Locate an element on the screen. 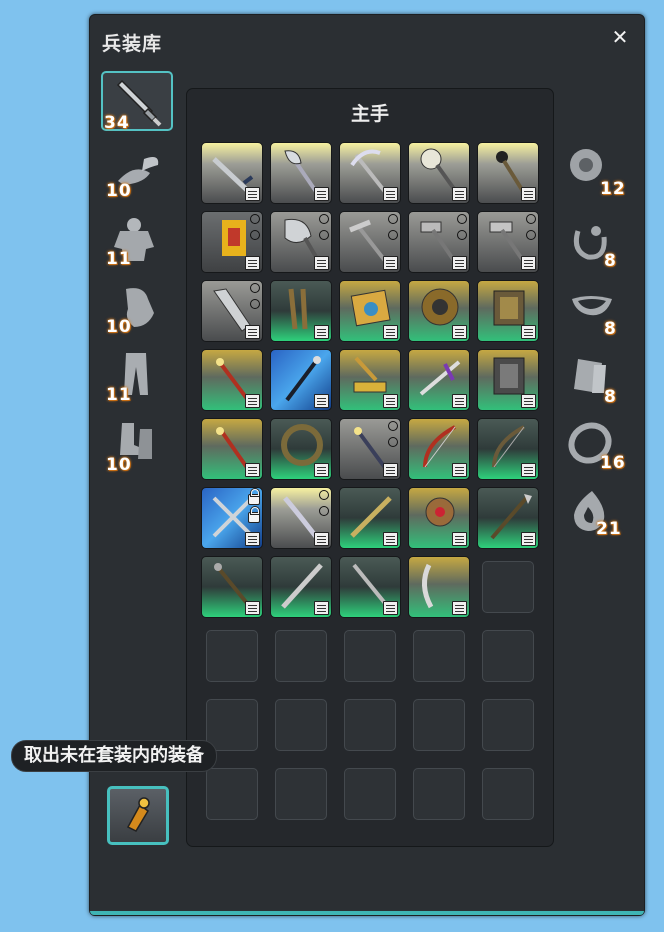 Image resolution: width=664 pixels, height=932 pixels. category-body: 11 is located at coordinates (136, 243).